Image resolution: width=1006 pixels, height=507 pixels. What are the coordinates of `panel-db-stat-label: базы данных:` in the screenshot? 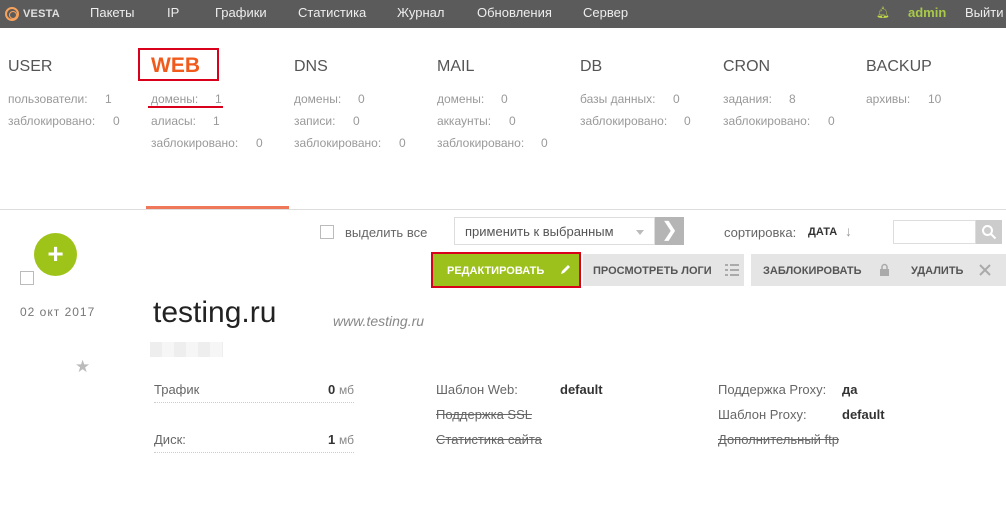 It's located at (618, 99).